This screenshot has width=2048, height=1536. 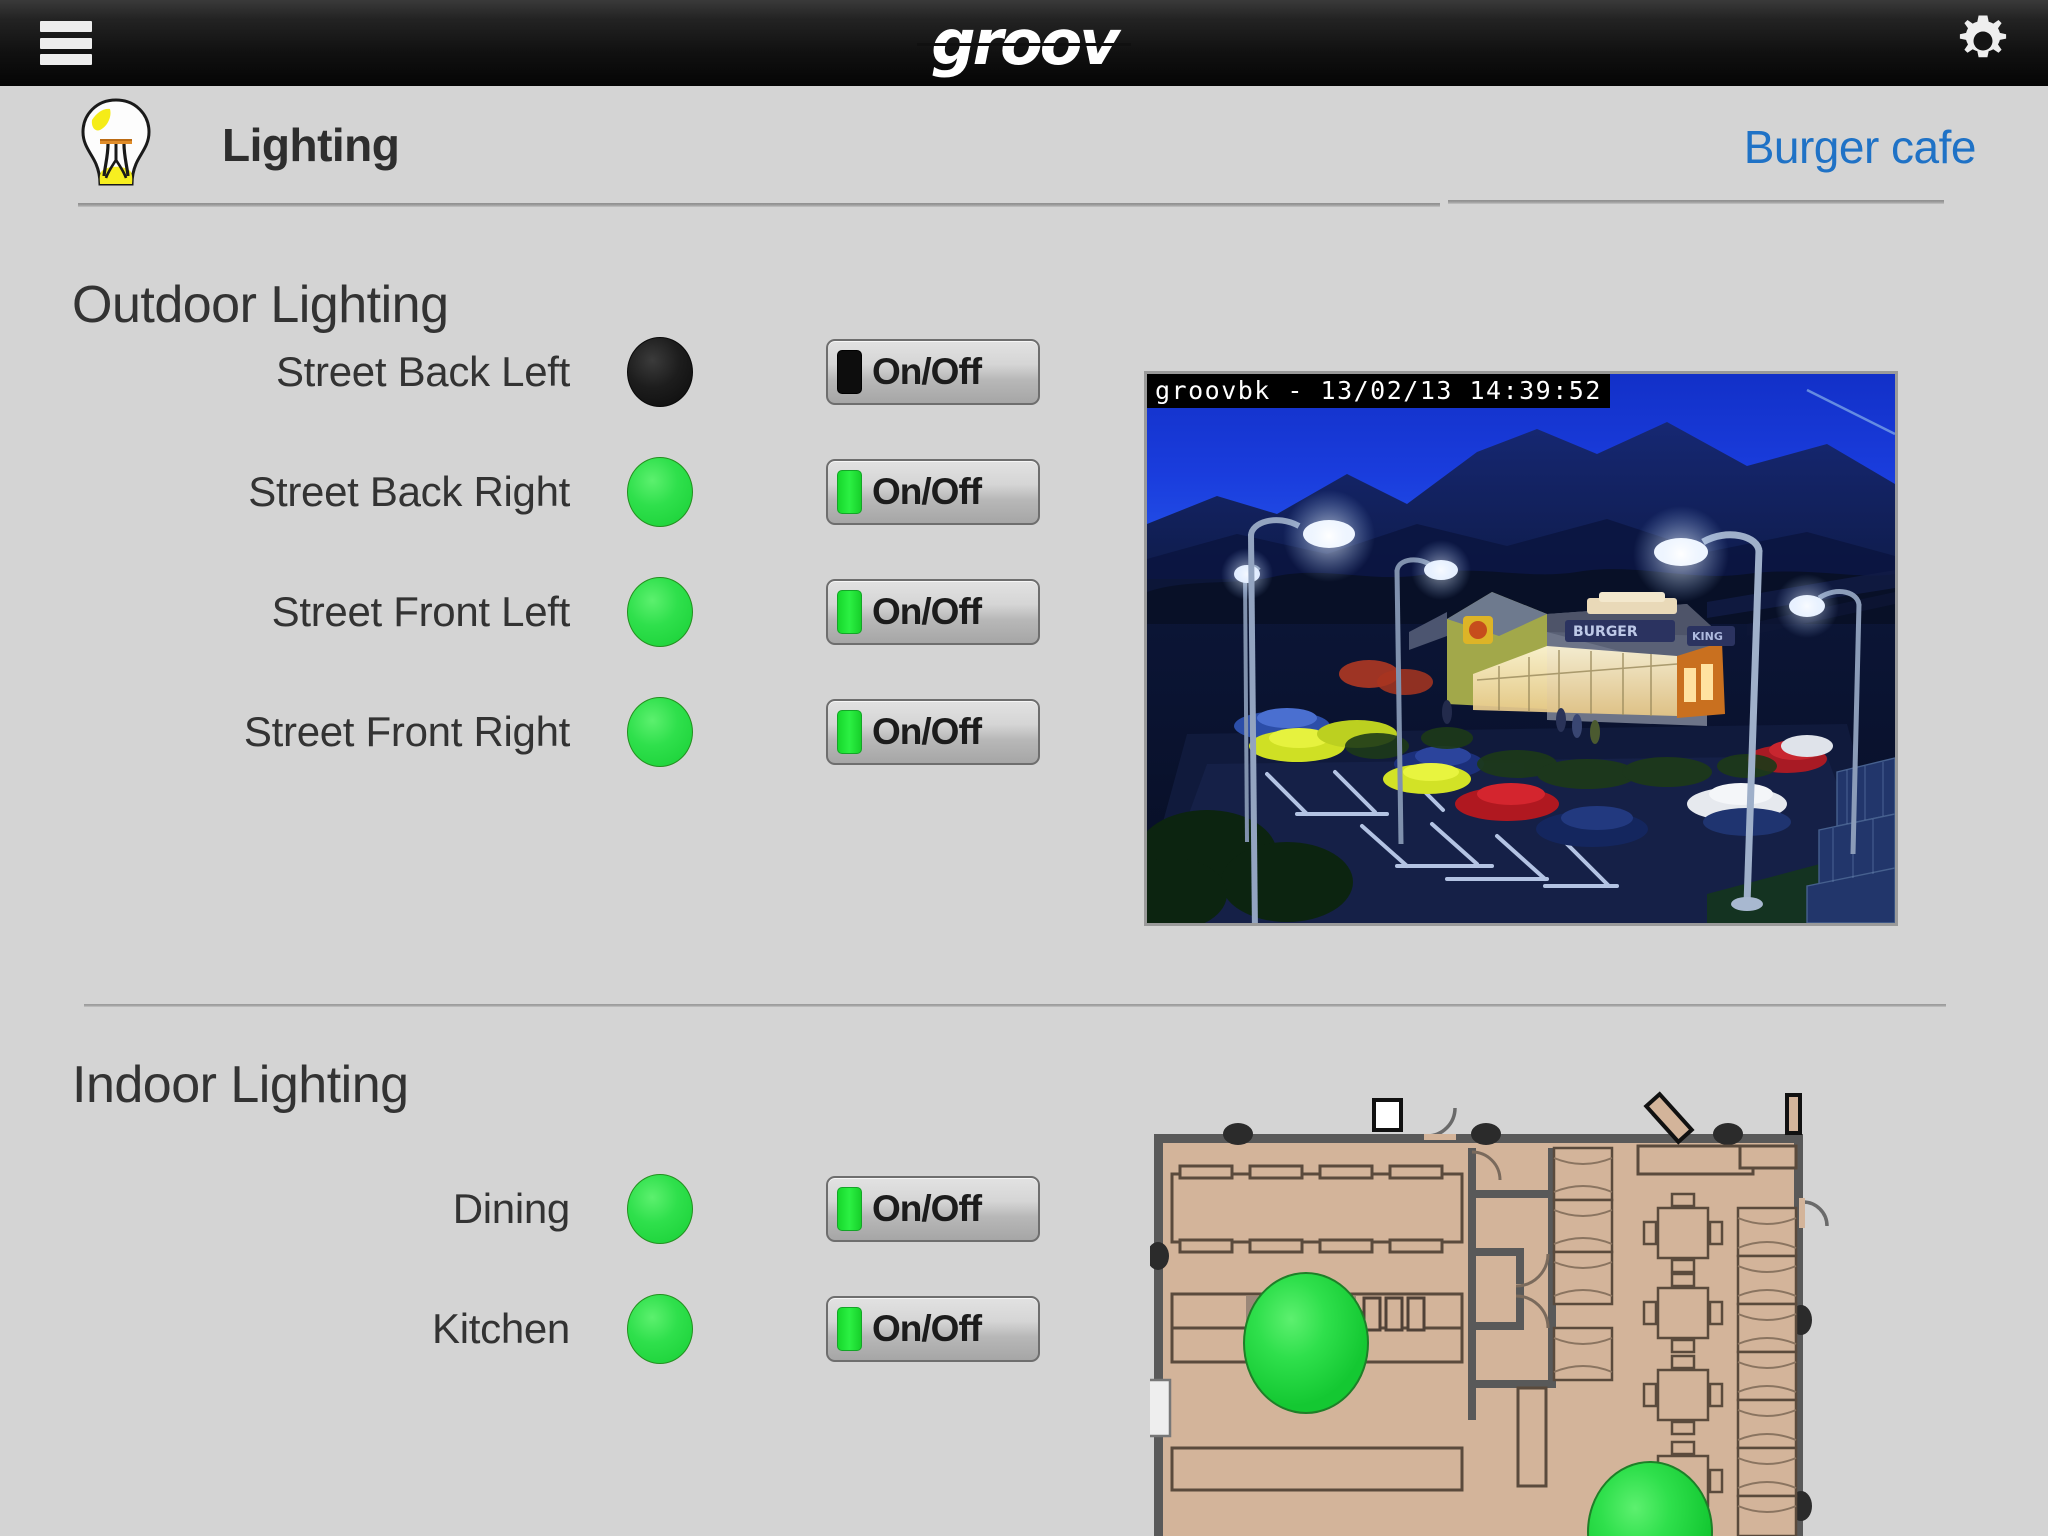 I want to click on label-container: Street Front Left, so click(x=340, y=612).